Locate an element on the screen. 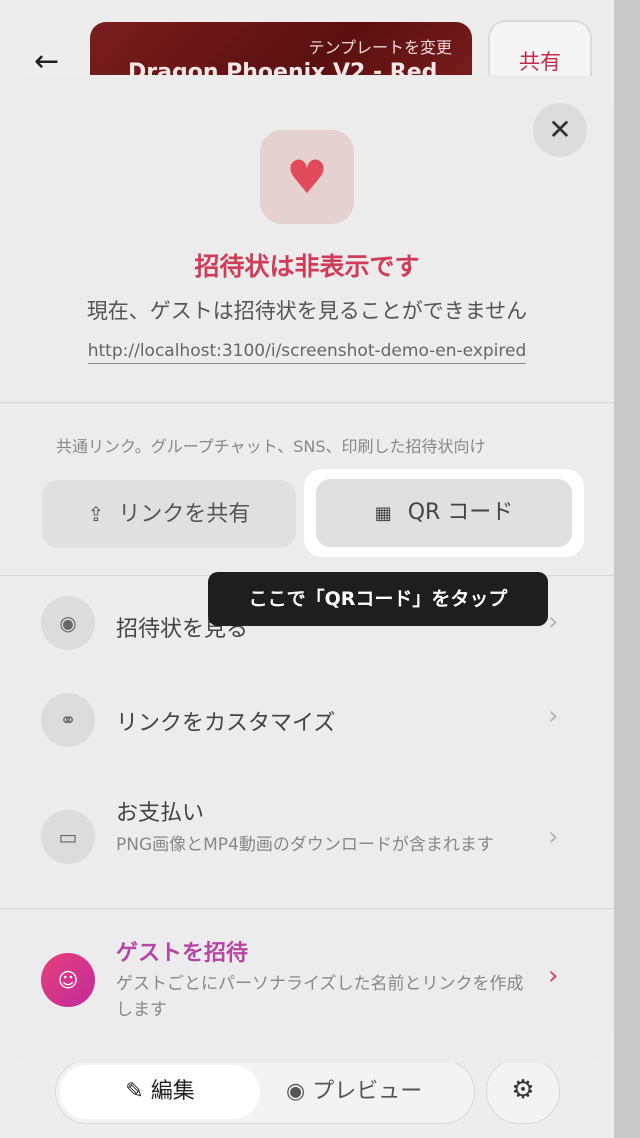  preview-button: ◉ プレビュー is located at coordinates (354, 1092).